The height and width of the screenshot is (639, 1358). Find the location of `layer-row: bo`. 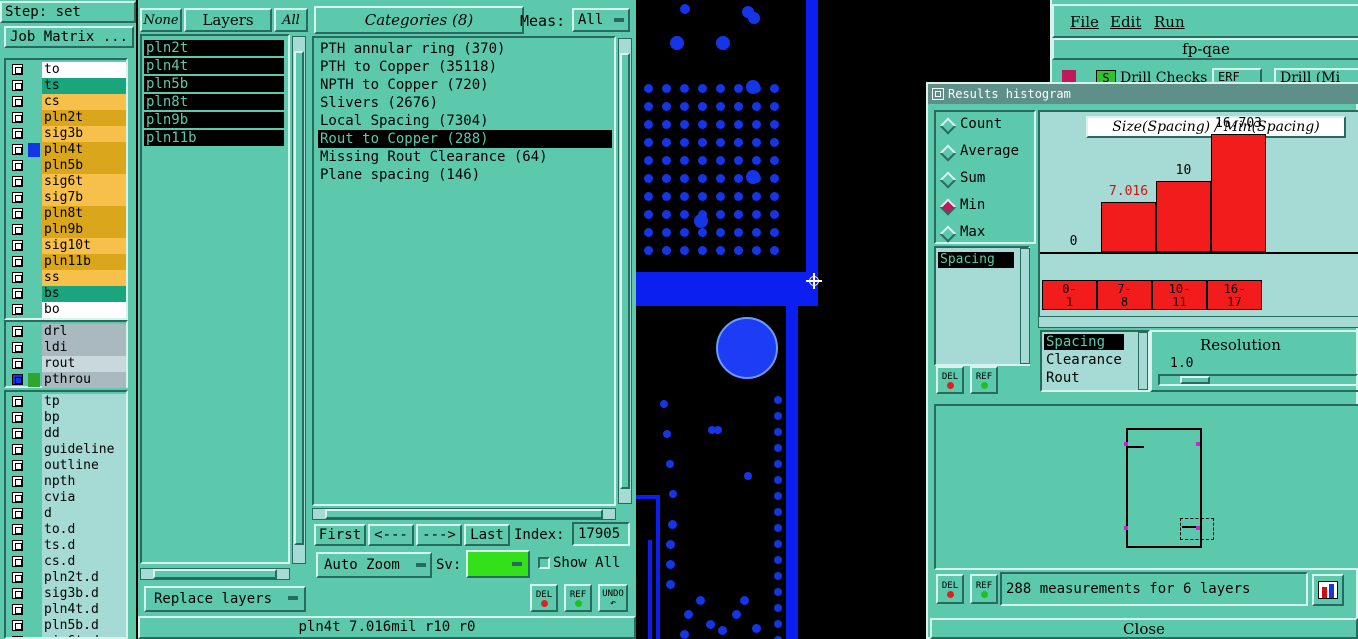

layer-row: bo is located at coordinates (67, 310).